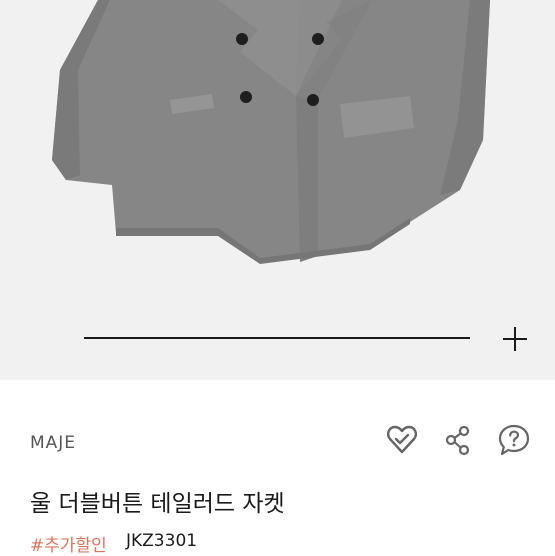 The image size is (555, 556). I want to click on discount-tag: #추가할인, so click(68, 543).